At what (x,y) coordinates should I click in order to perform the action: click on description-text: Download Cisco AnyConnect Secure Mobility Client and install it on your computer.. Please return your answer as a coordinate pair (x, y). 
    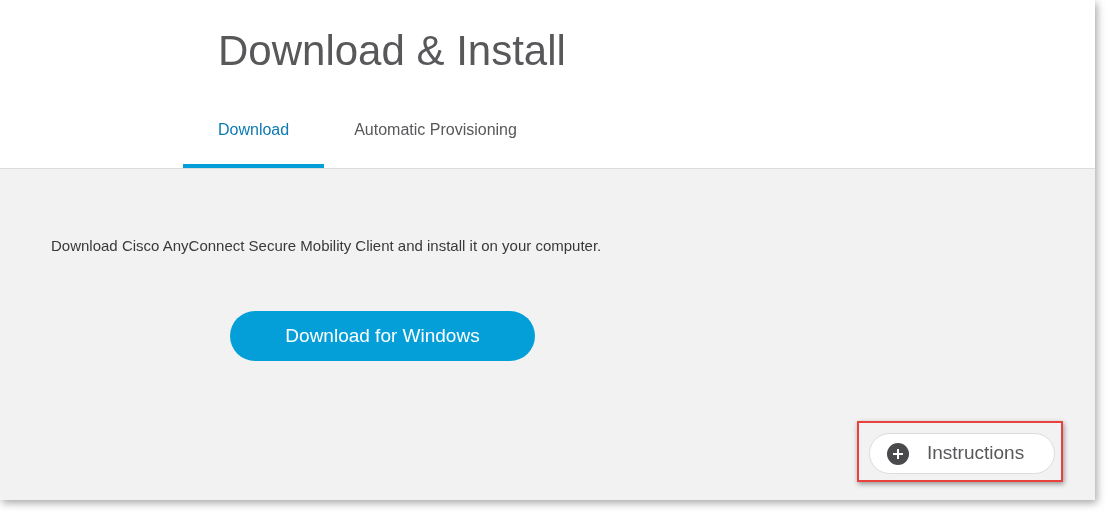
    Looking at the image, I should click on (326, 246).